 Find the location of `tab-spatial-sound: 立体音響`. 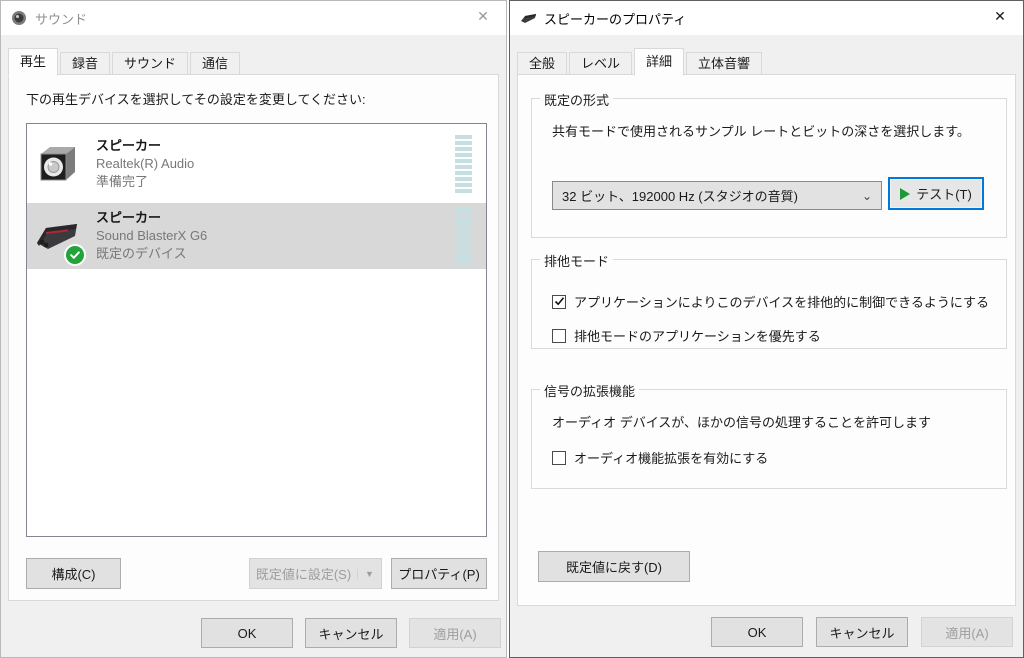

tab-spatial-sound: 立体音響 is located at coordinates (724, 63).